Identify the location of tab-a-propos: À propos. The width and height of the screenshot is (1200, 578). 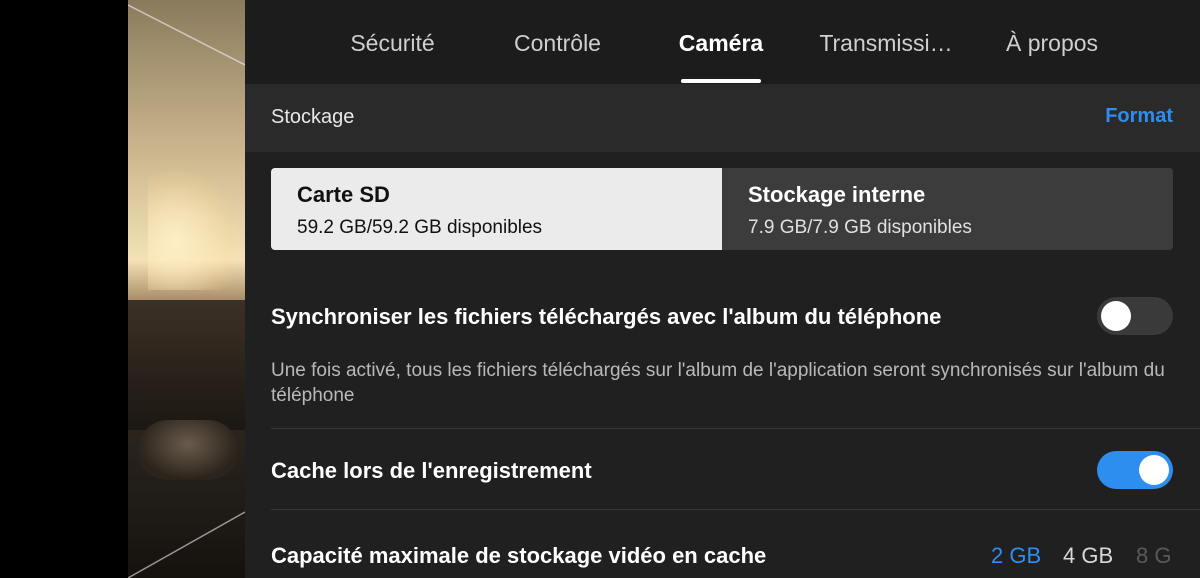
(1052, 42).